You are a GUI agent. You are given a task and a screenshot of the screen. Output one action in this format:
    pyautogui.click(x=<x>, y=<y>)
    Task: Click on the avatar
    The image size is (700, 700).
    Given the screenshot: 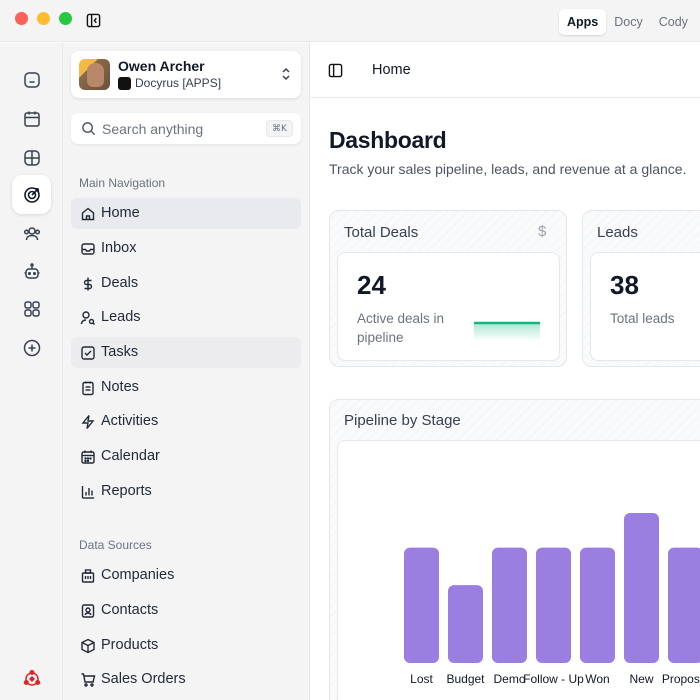 What is the action you would take?
    pyautogui.click(x=94, y=74)
    